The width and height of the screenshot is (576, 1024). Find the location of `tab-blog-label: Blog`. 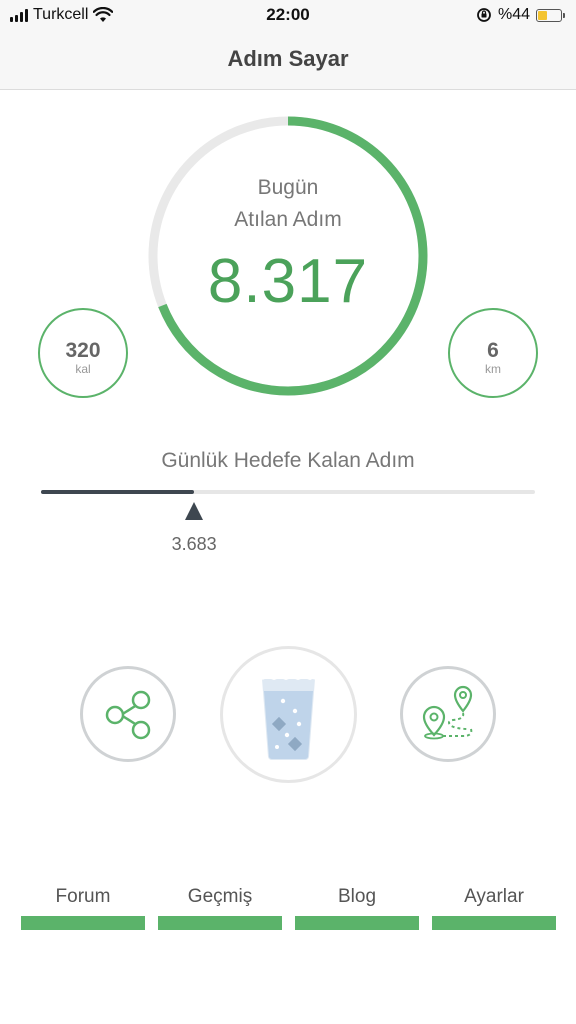

tab-blog-label: Blog is located at coordinates (357, 896).